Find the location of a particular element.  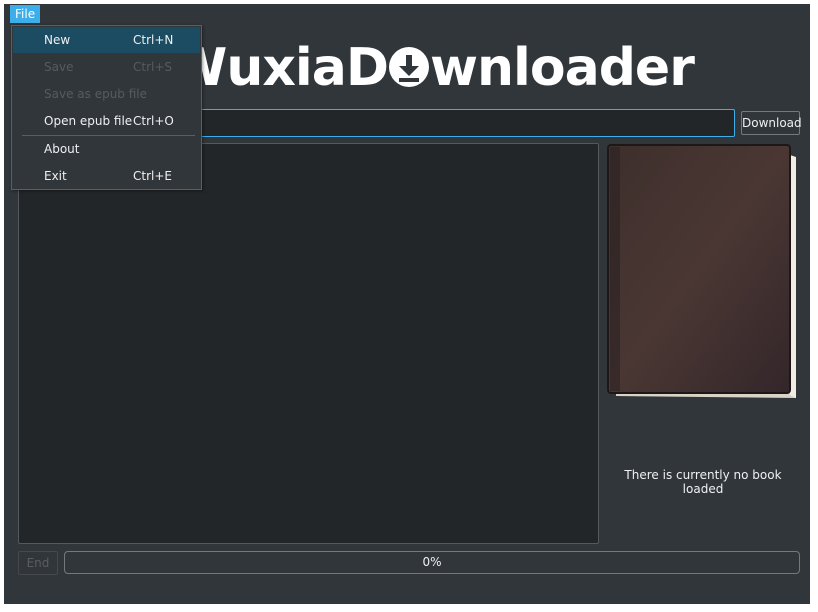

menu-item-new: New Ctrl+N is located at coordinates (106, 40).